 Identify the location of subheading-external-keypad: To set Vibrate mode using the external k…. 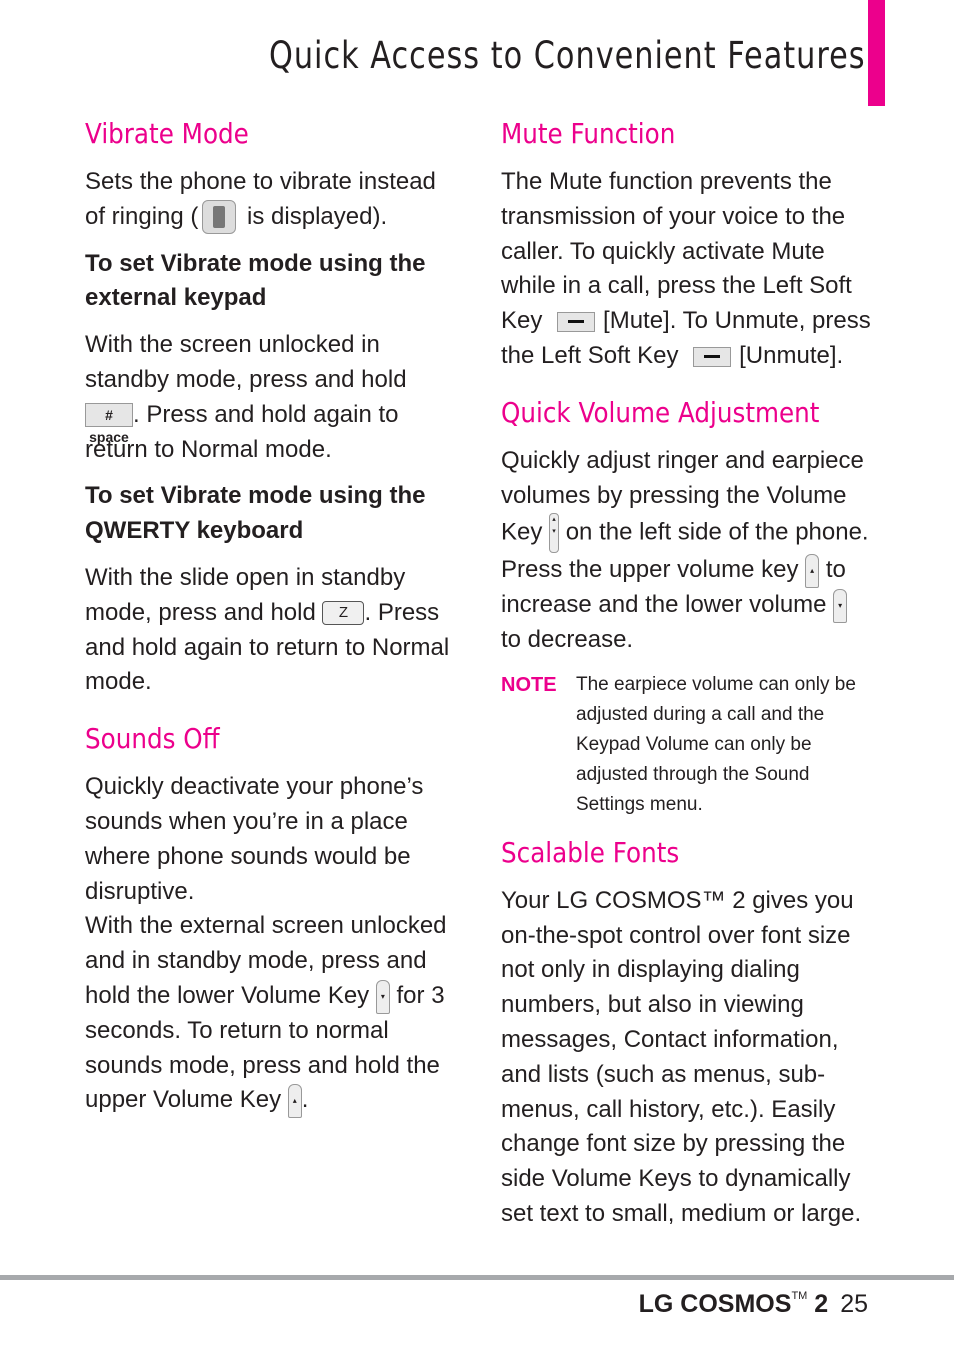
(255, 280).